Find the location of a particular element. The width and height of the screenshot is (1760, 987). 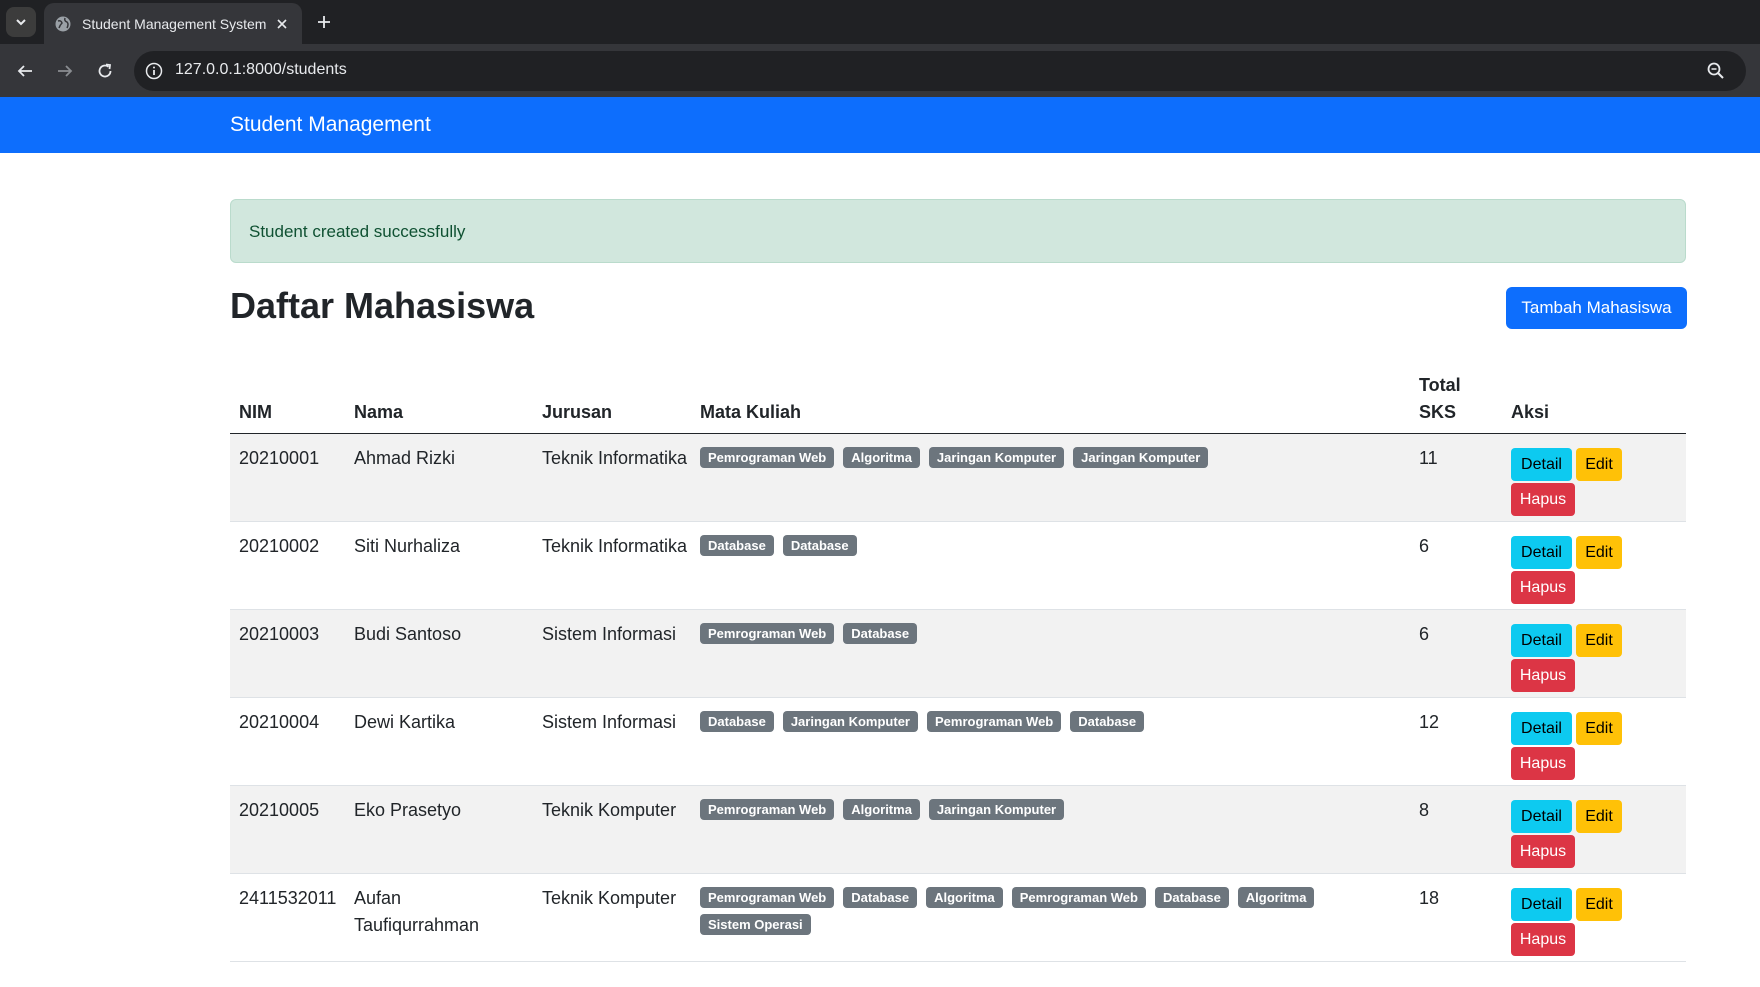

reload-icon is located at coordinates (105, 70).